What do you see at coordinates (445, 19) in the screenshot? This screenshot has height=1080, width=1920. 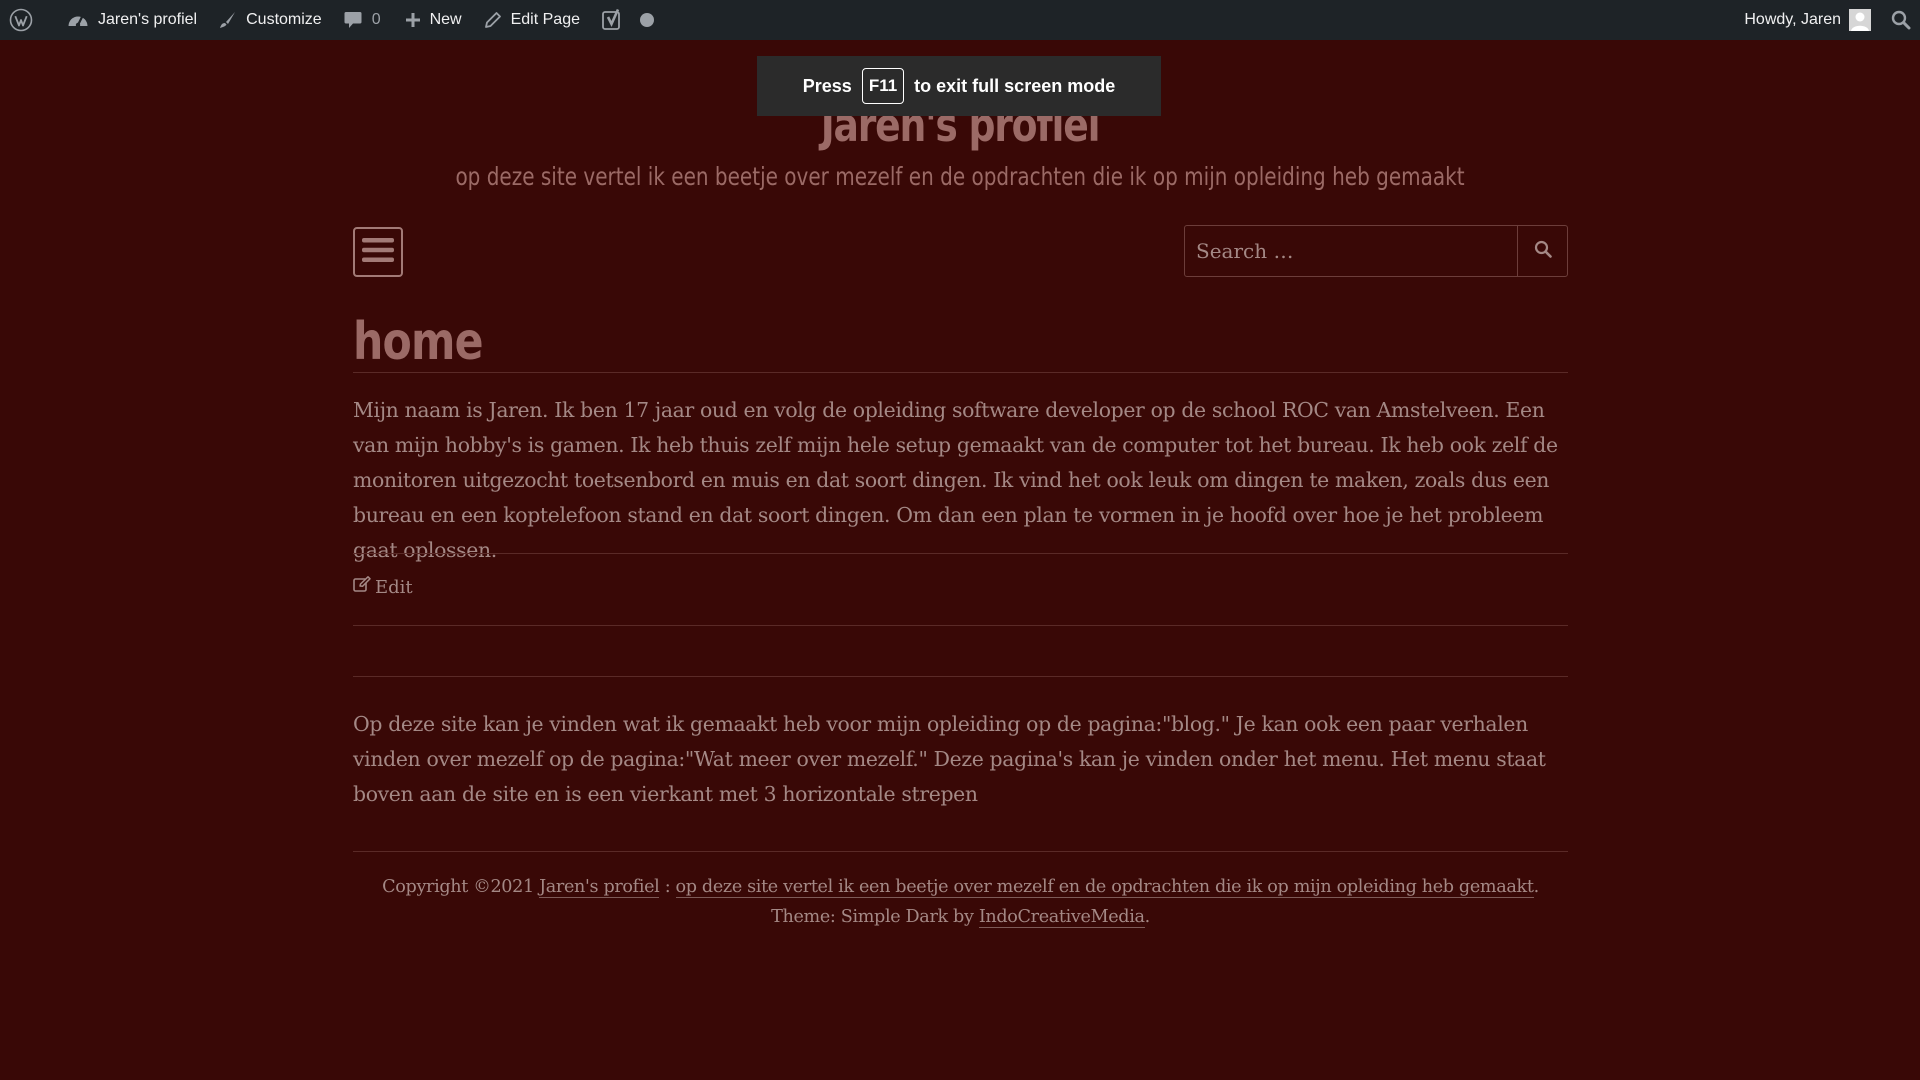 I see `new-label: New` at bounding box center [445, 19].